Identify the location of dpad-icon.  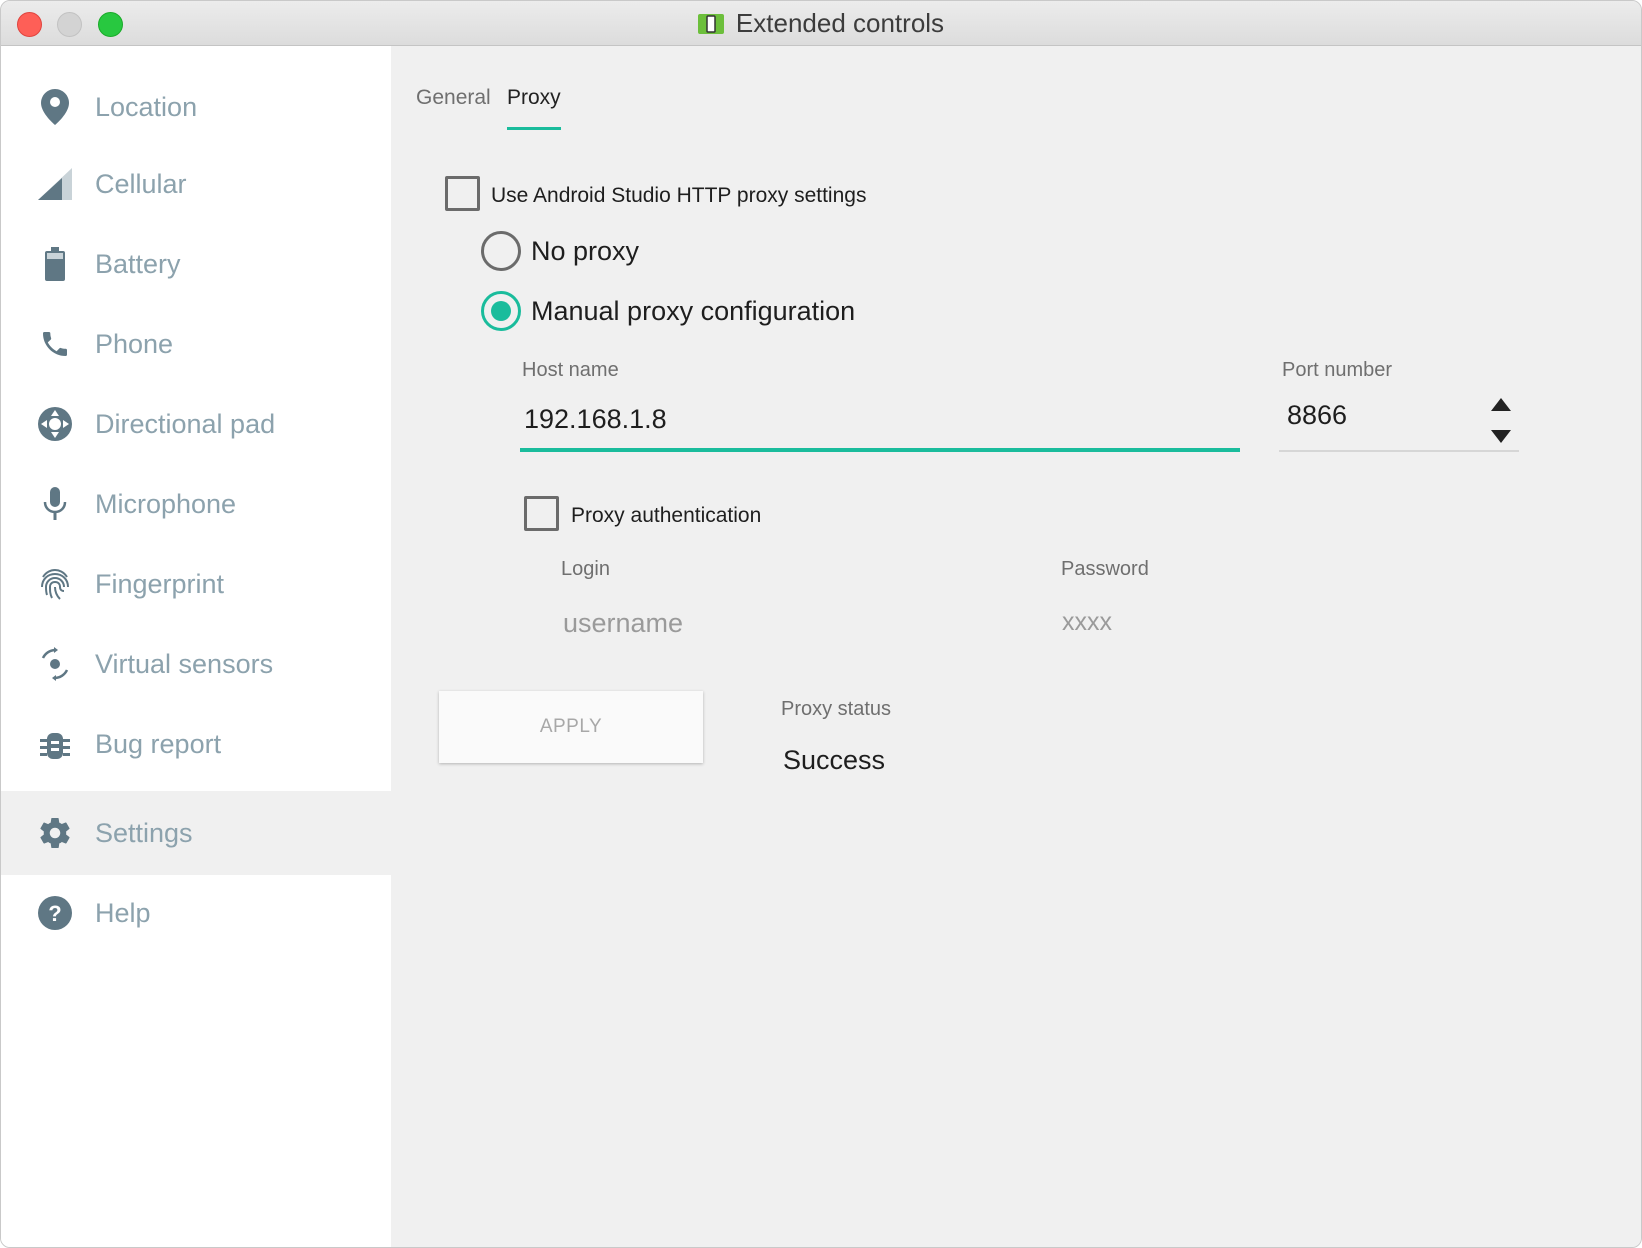
(55, 424).